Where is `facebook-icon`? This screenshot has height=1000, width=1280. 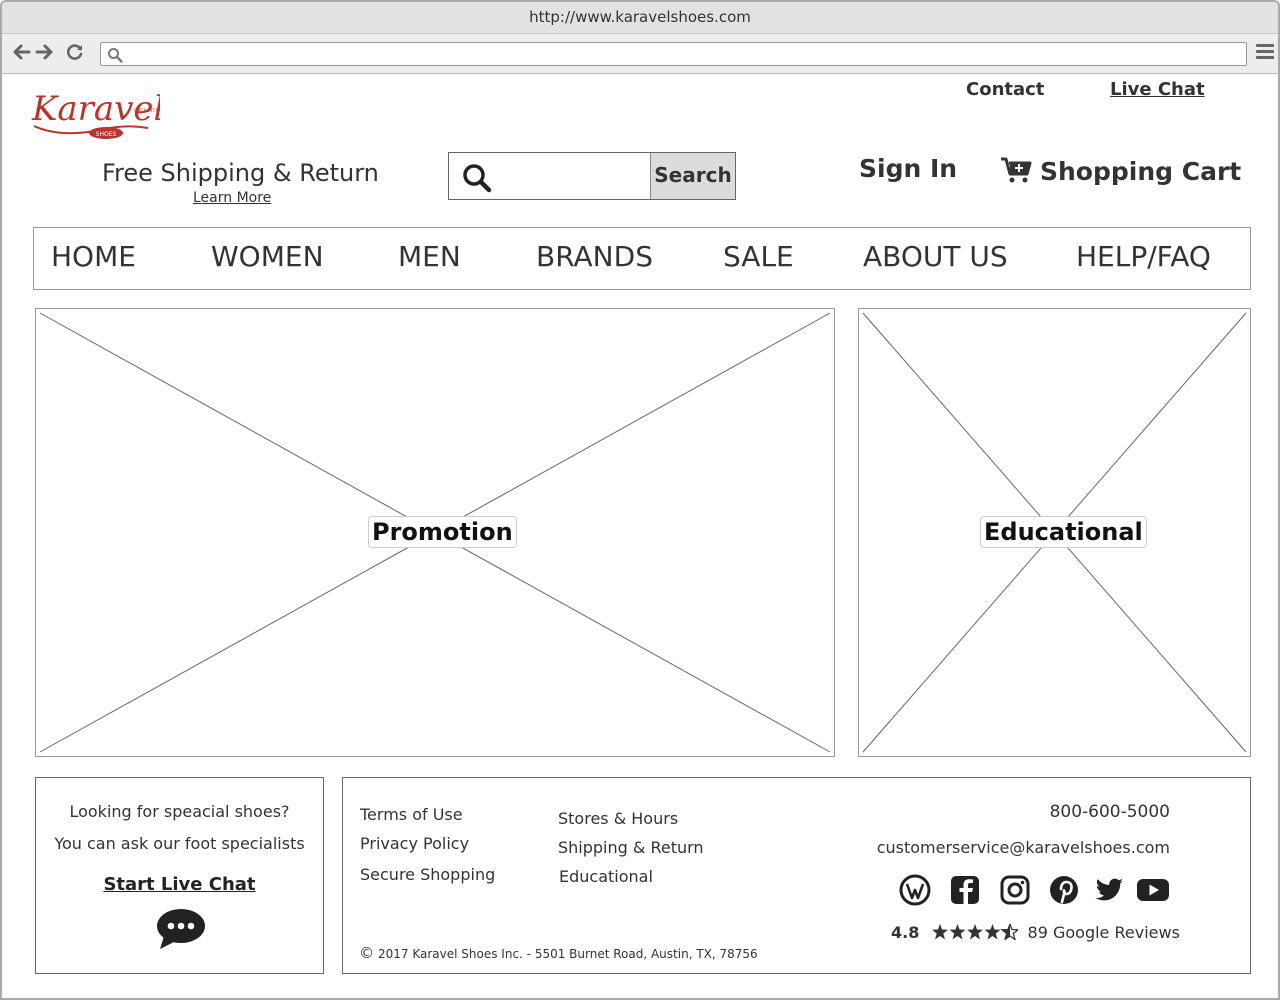 facebook-icon is located at coordinates (965, 890).